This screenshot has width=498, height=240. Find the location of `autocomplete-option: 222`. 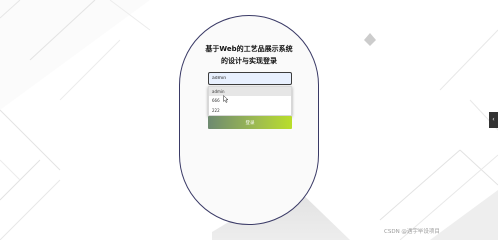

autocomplete-option: 222 is located at coordinates (250, 110).